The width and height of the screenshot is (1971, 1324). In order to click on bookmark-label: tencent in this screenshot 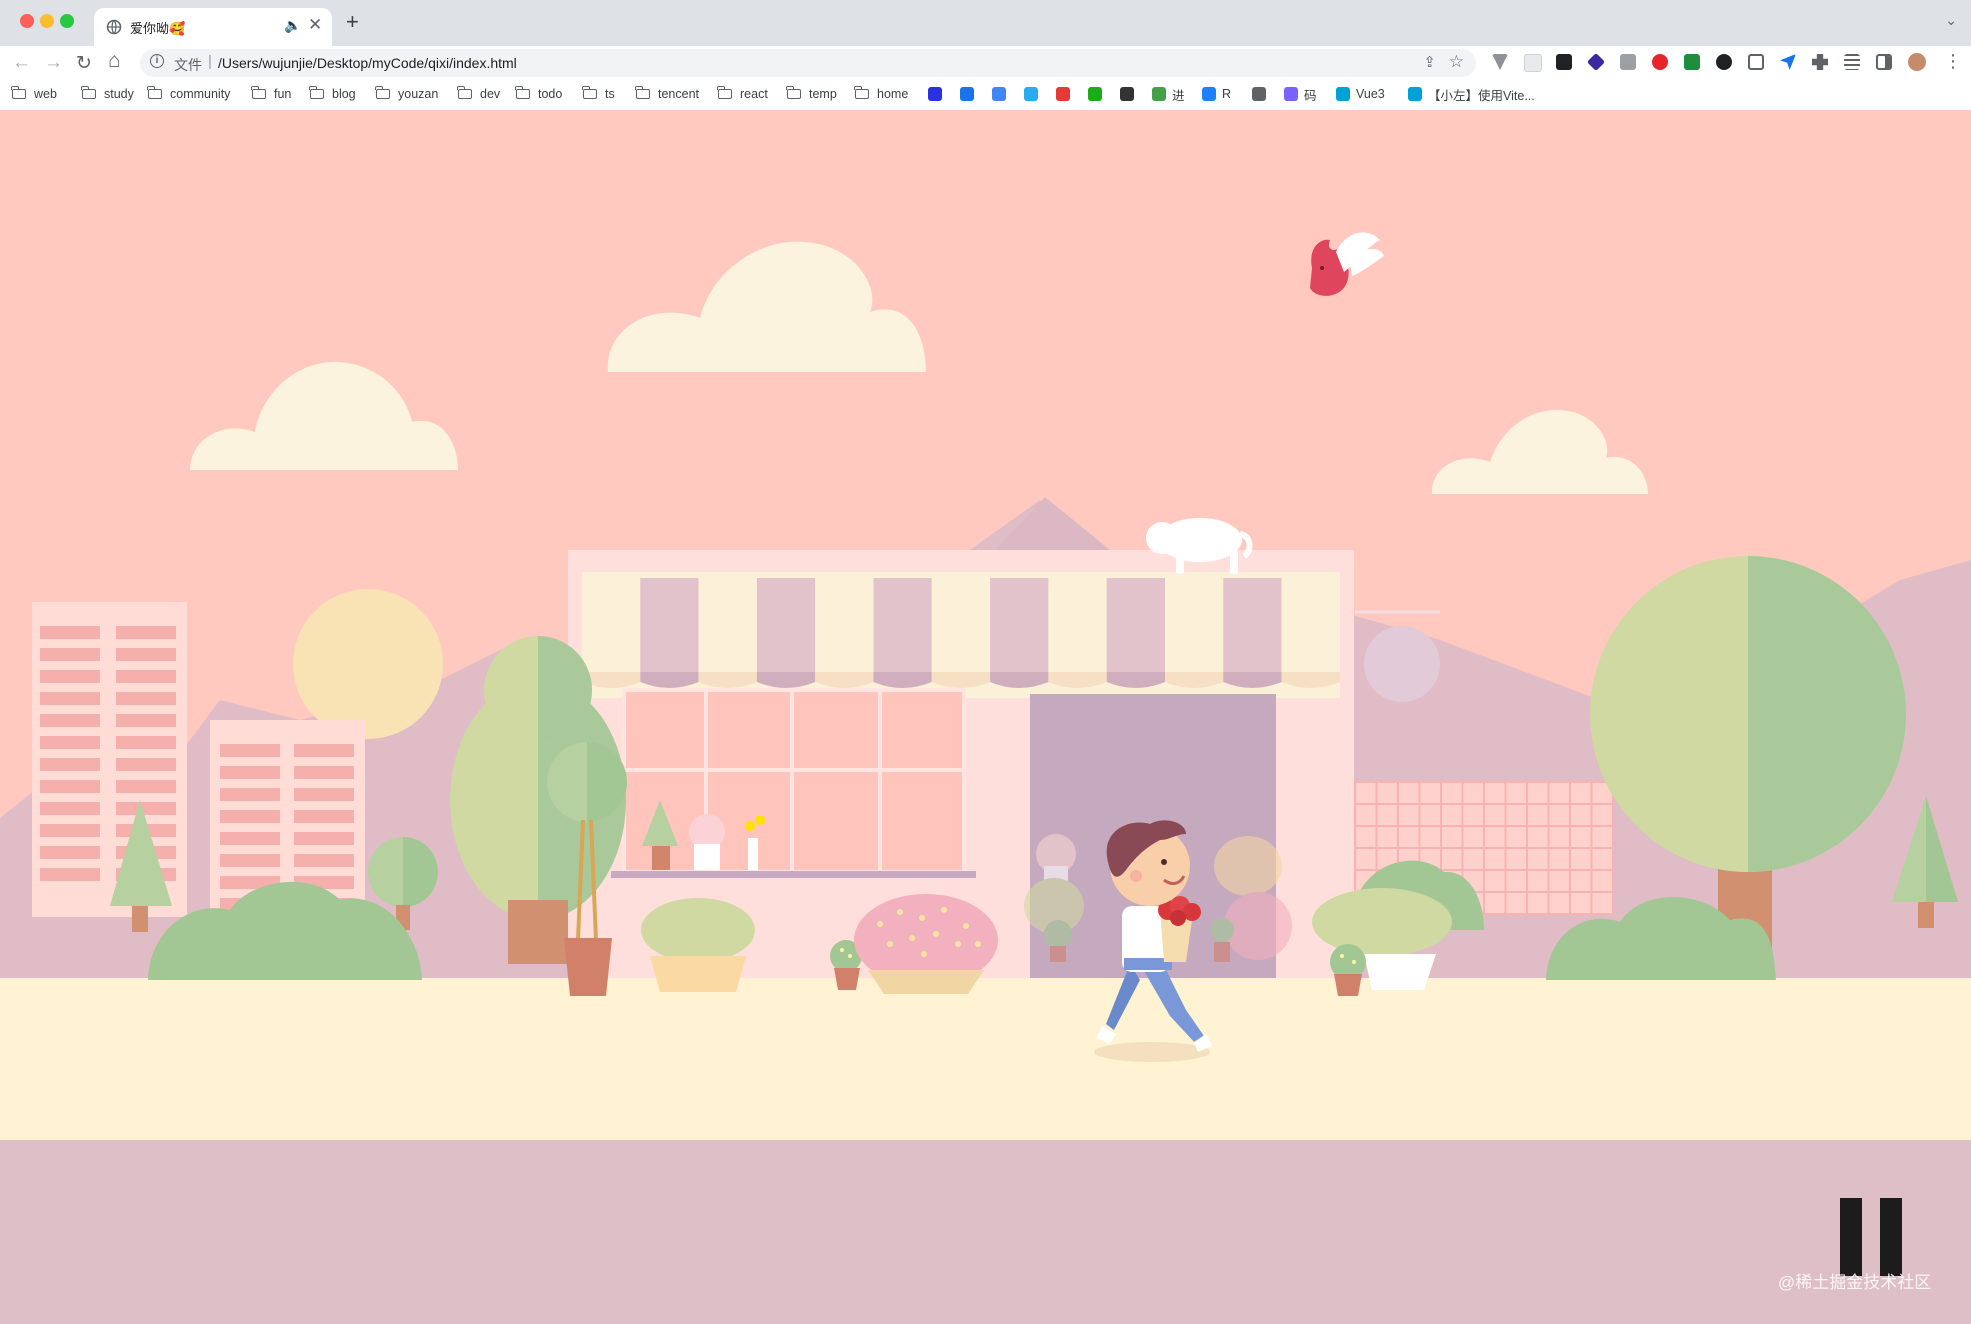, I will do `click(679, 94)`.